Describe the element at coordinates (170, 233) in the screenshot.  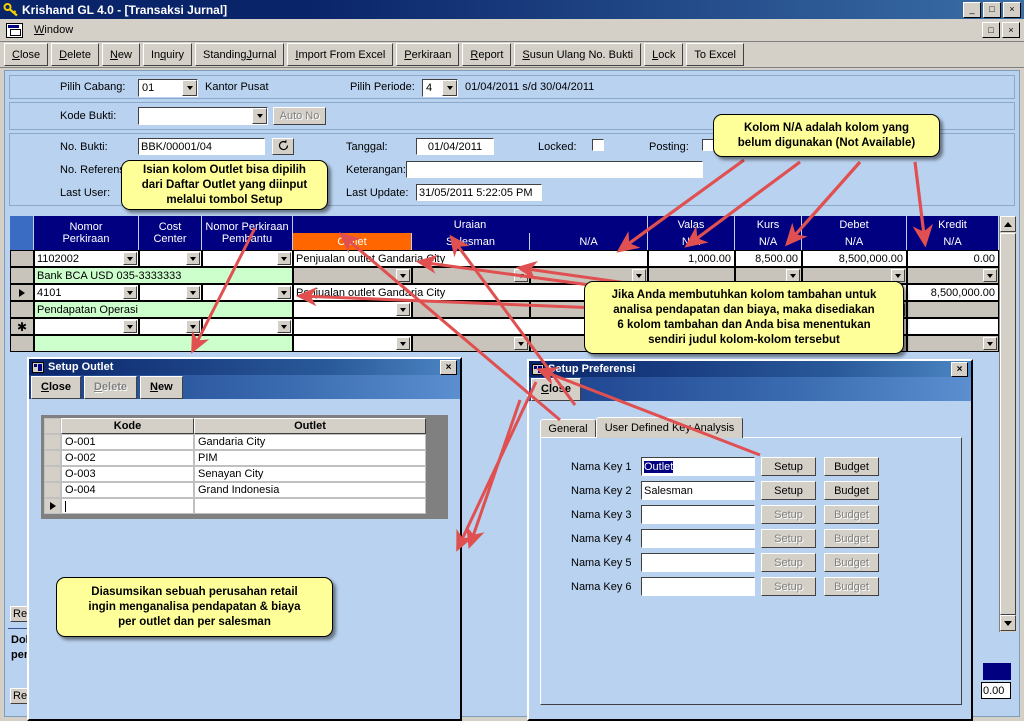
I see `grid-header-cost-center: Cost Center` at that location.